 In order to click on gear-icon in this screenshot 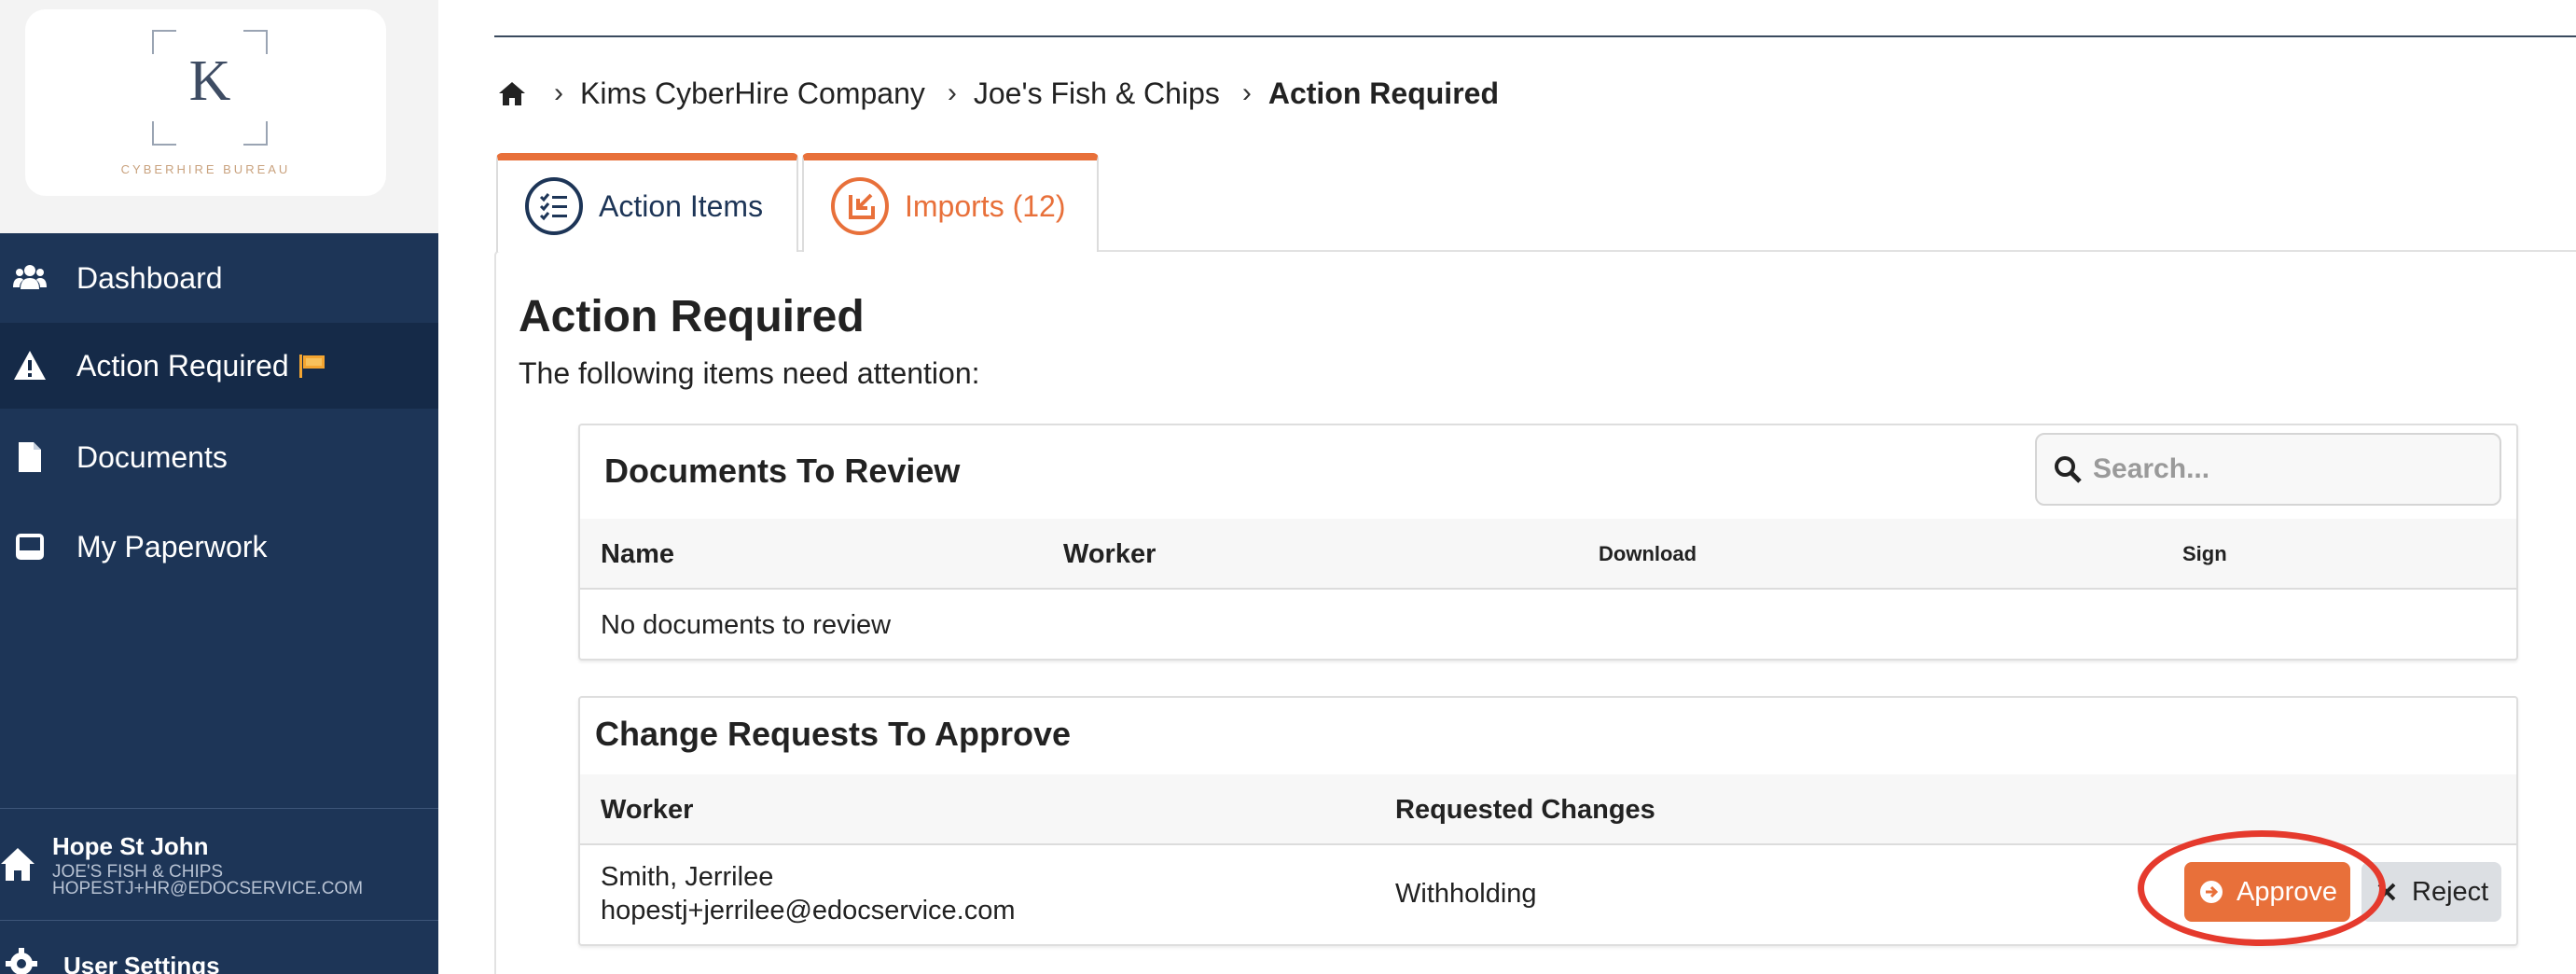, I will do `click(21, 961)`.